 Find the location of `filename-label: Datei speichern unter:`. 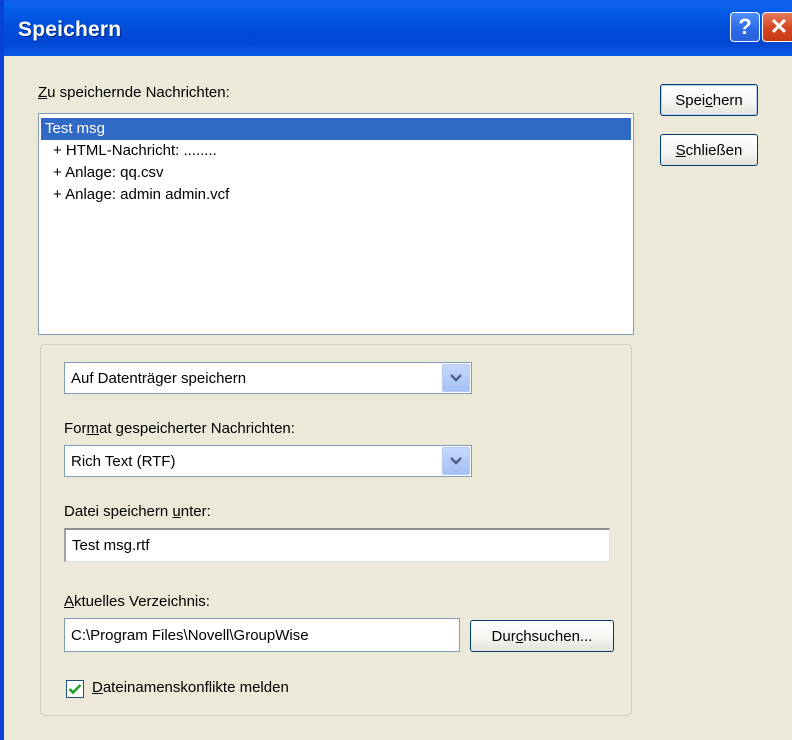

filename-label: Datei speichern unter: is located at coordinates (137, 511).